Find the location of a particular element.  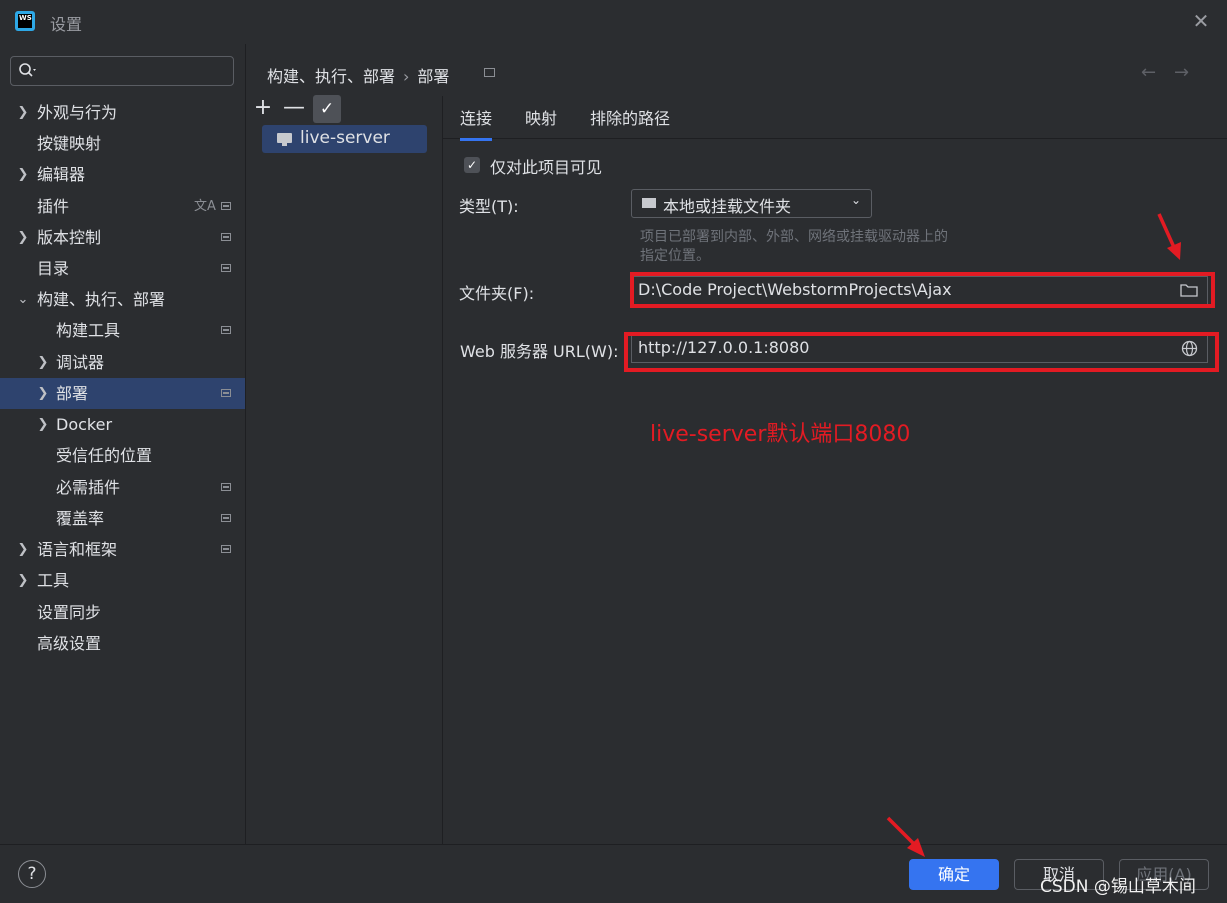

url-label: Web 服务器 URL(W): is located at coordinates (539, 351).